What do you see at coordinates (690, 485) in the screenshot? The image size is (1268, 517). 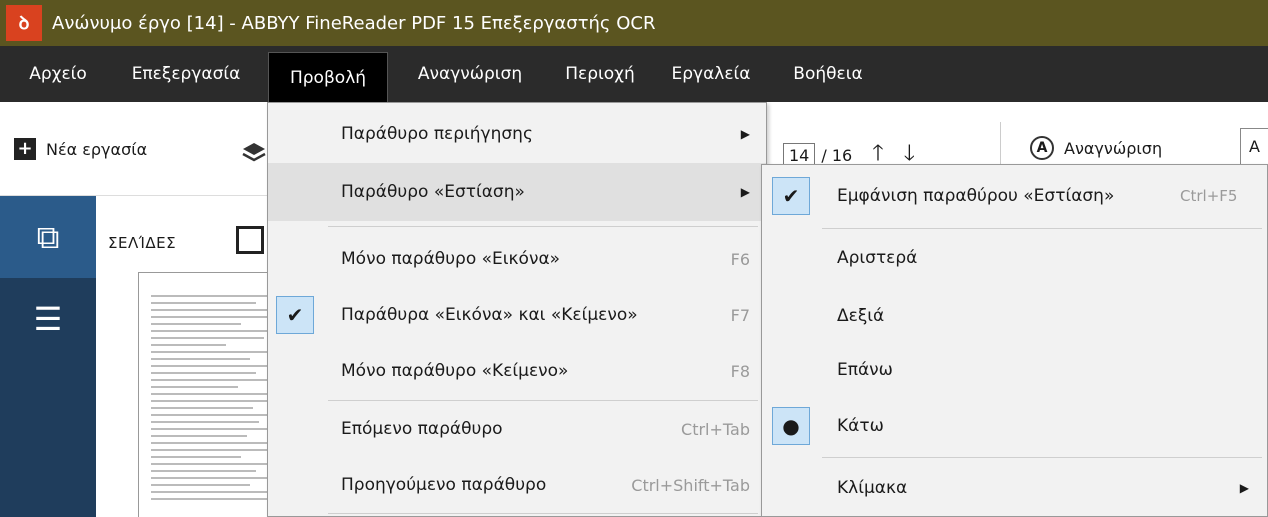 I see `menu-item-shortcut: Ctrl+Shift+Tab` at bounding box center [690, 485].